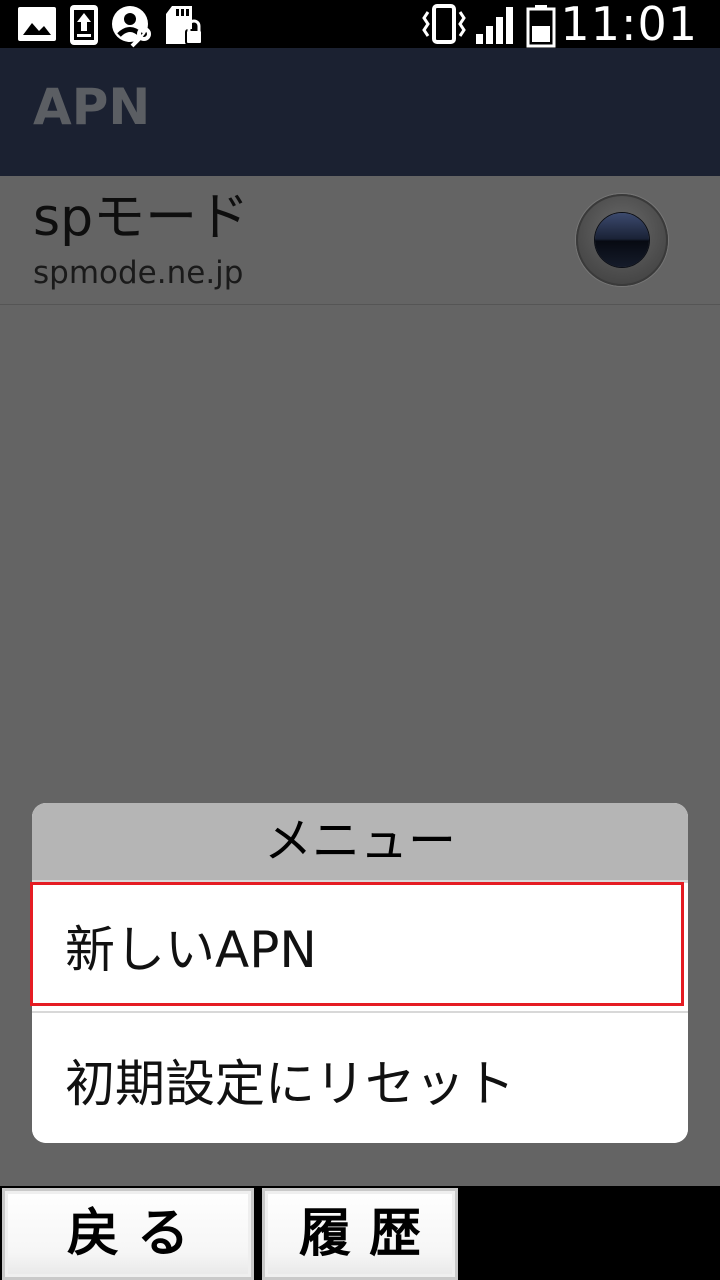  What do you see at coordinates (138, 273) in the screenshot?
I see `apn-address: spmode.ne.jp` at bounding box center [138, 273].